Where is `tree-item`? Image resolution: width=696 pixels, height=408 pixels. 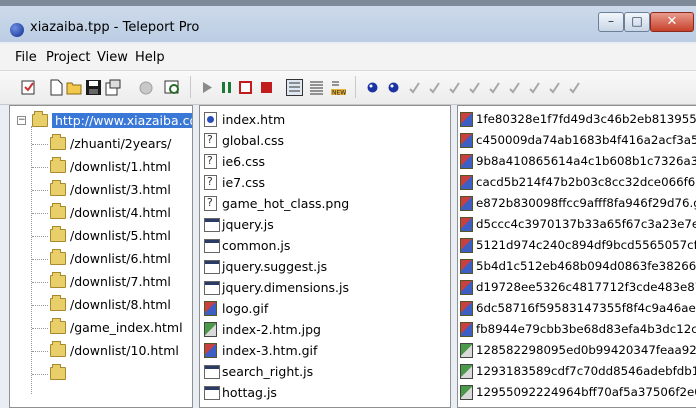
tree-item is located at coordinates (101, 374).